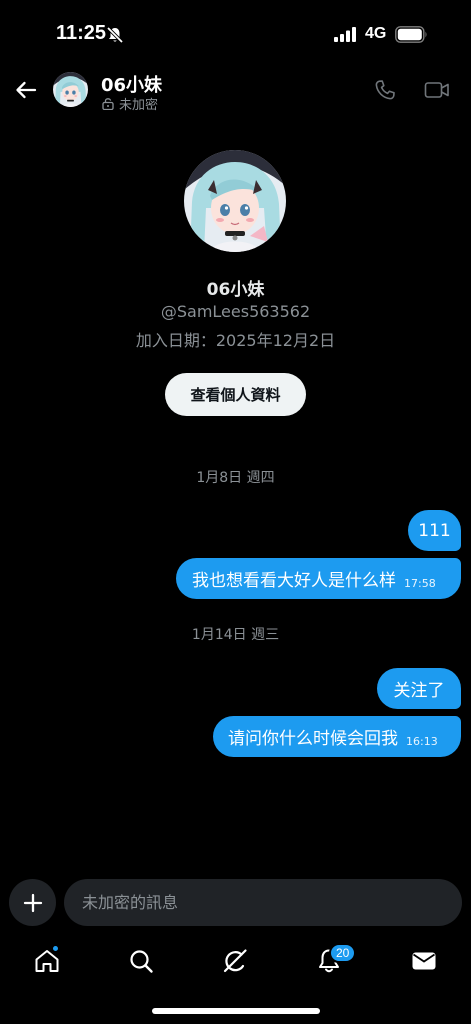  I want to click on date-separator: 1月8日 週四, so click(235, 478).